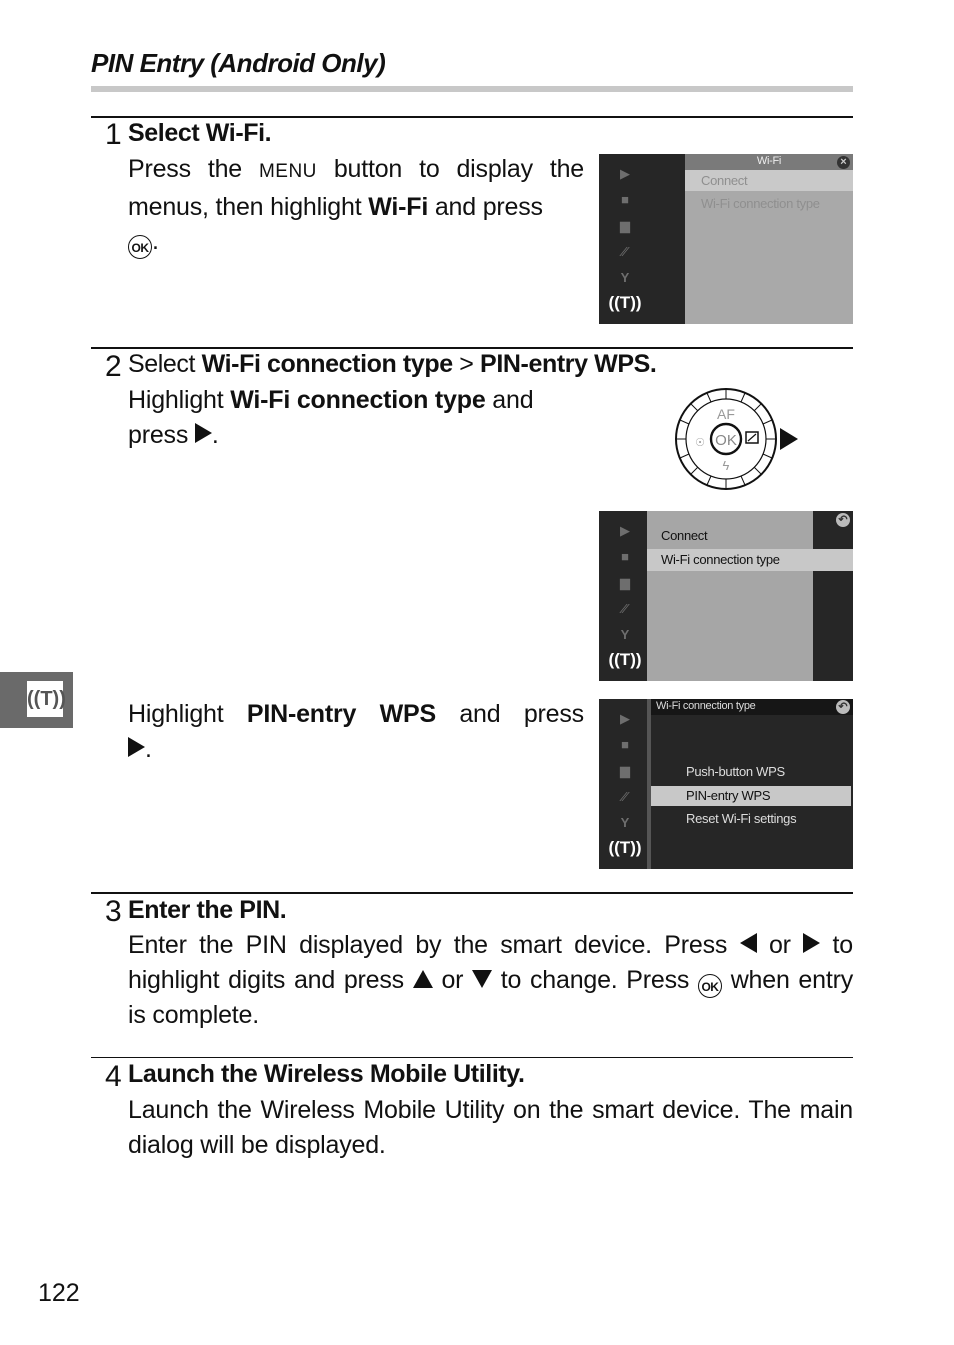  Describe the element at coordinates (748, 943) in the screenshot. I see `left-arrow-icon` at that location.